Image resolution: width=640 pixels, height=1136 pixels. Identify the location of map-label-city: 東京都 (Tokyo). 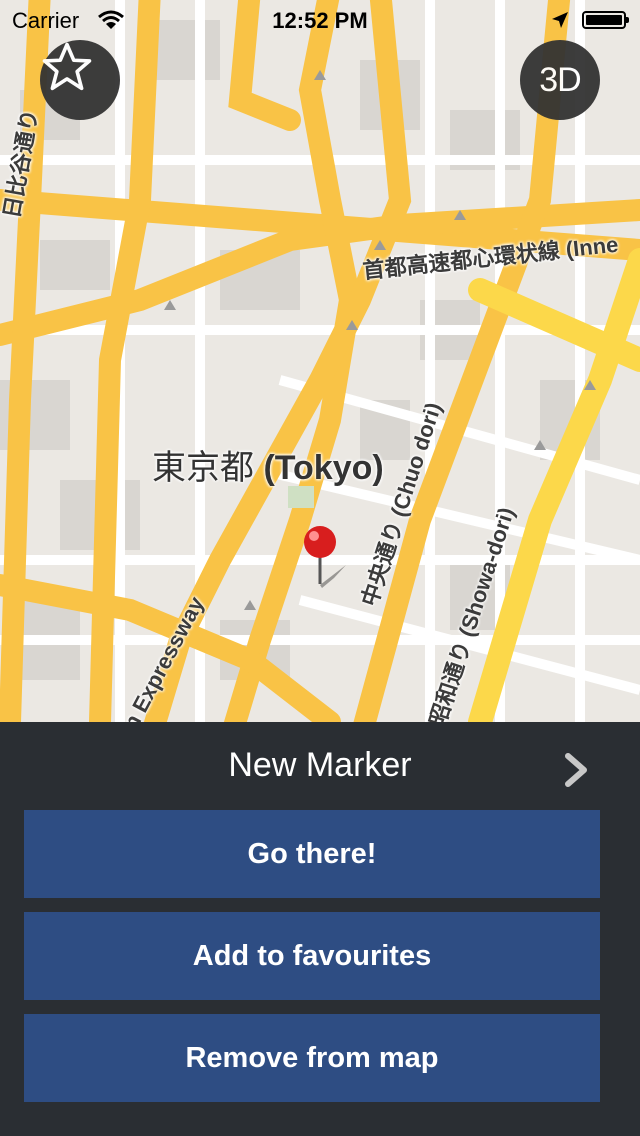
(268, 464).